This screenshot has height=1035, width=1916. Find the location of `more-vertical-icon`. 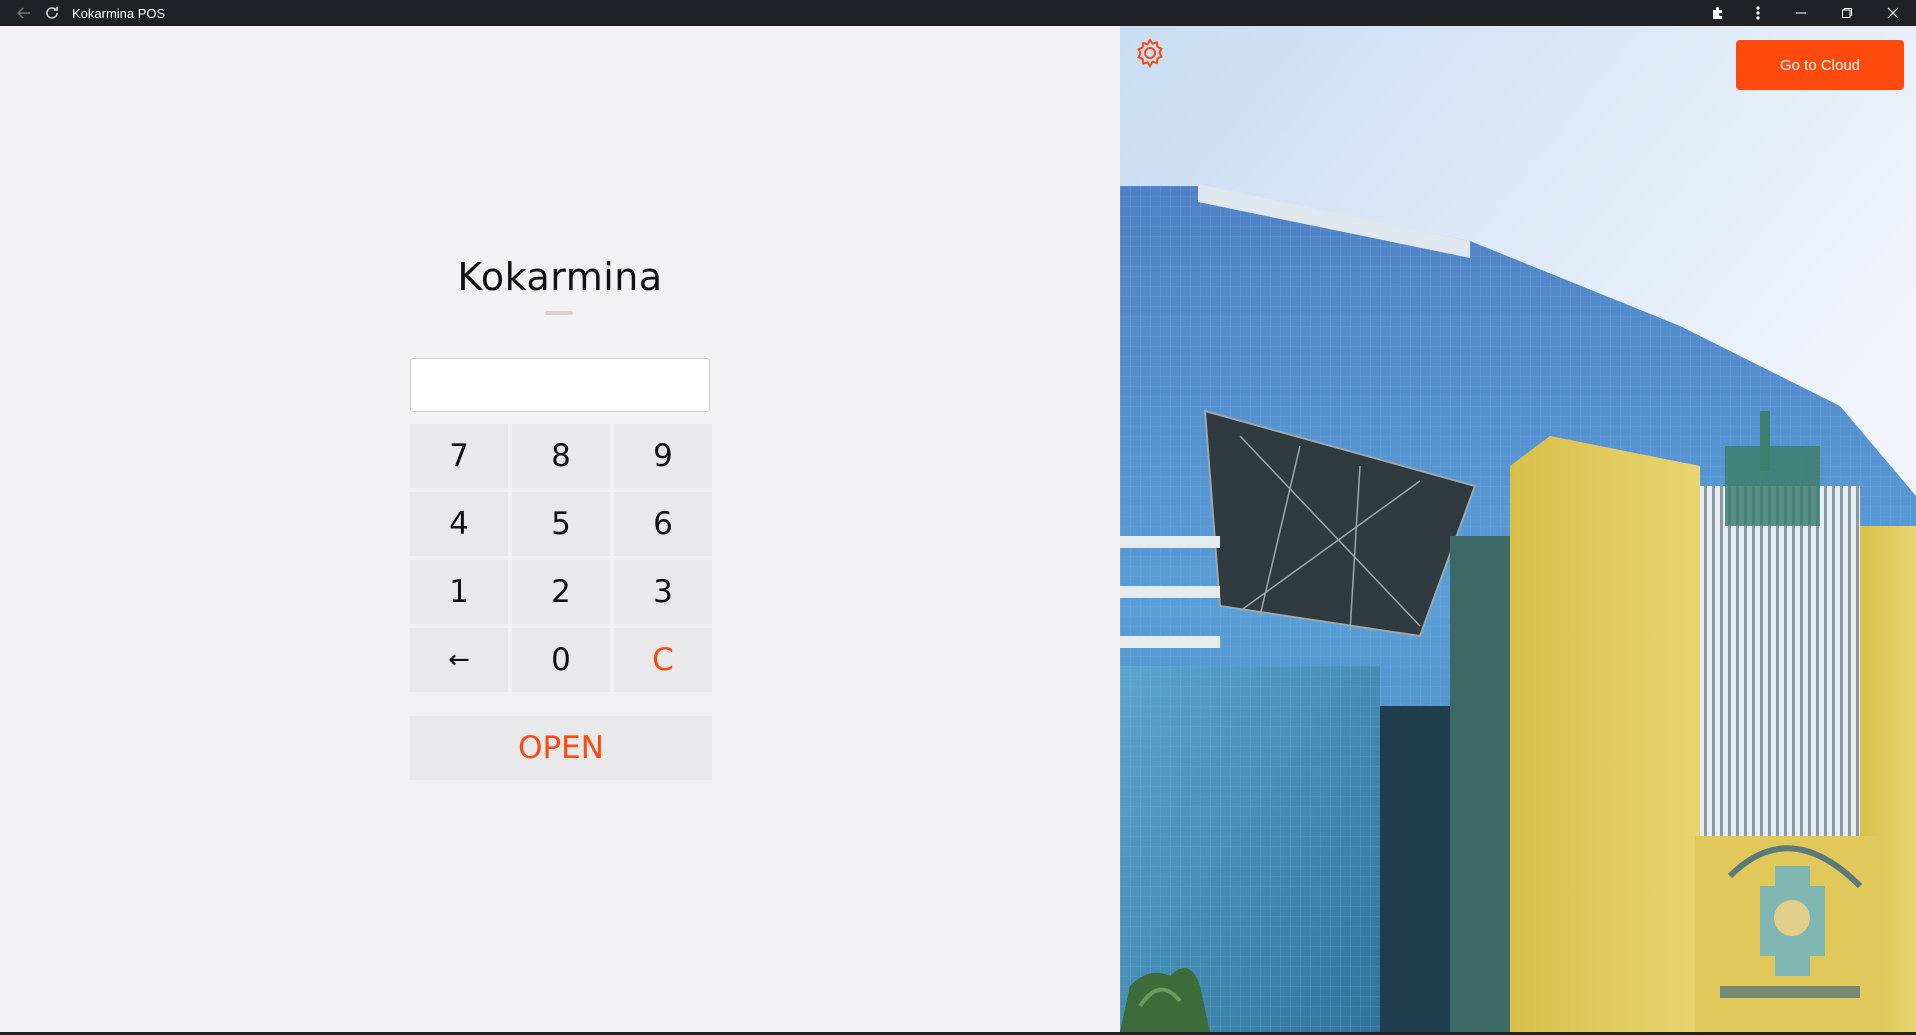

more-vertical-icon is located at coordinates (1758, 13).